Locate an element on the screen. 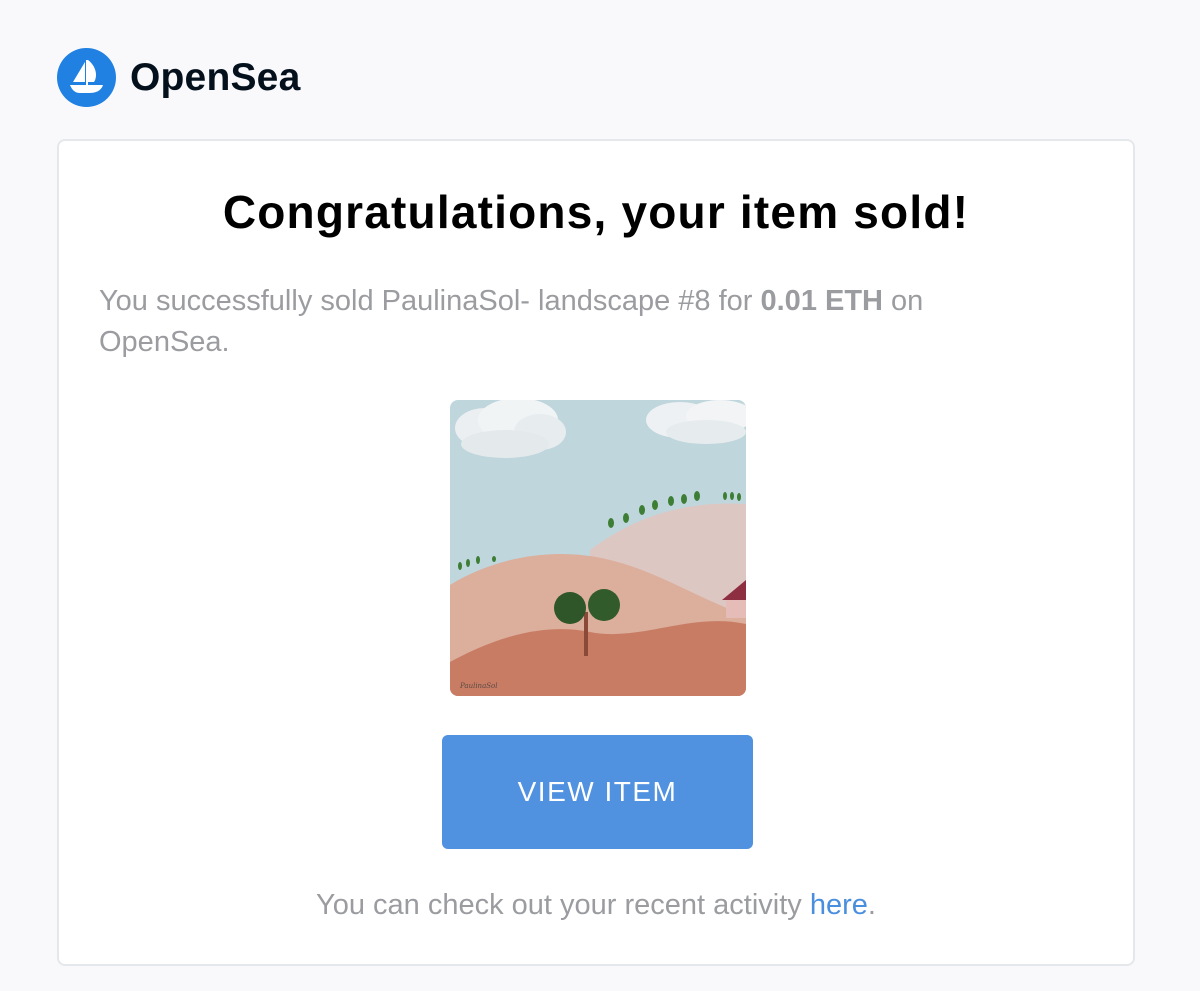  artist-signature: PaulinaSol is located at coordinates (478, 686).